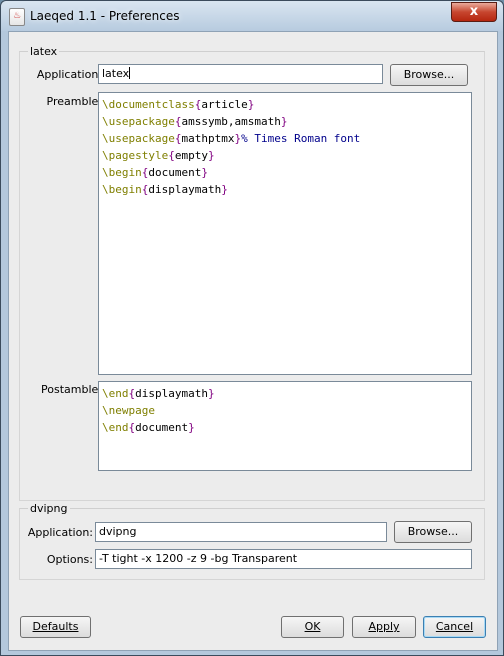 Image resolution: width=504 pixels, height=656 pixels. What do you see at coordinates (224, 104) in the screenshot?
I see `code-token-arg: article` at bounding box center [224, 104].